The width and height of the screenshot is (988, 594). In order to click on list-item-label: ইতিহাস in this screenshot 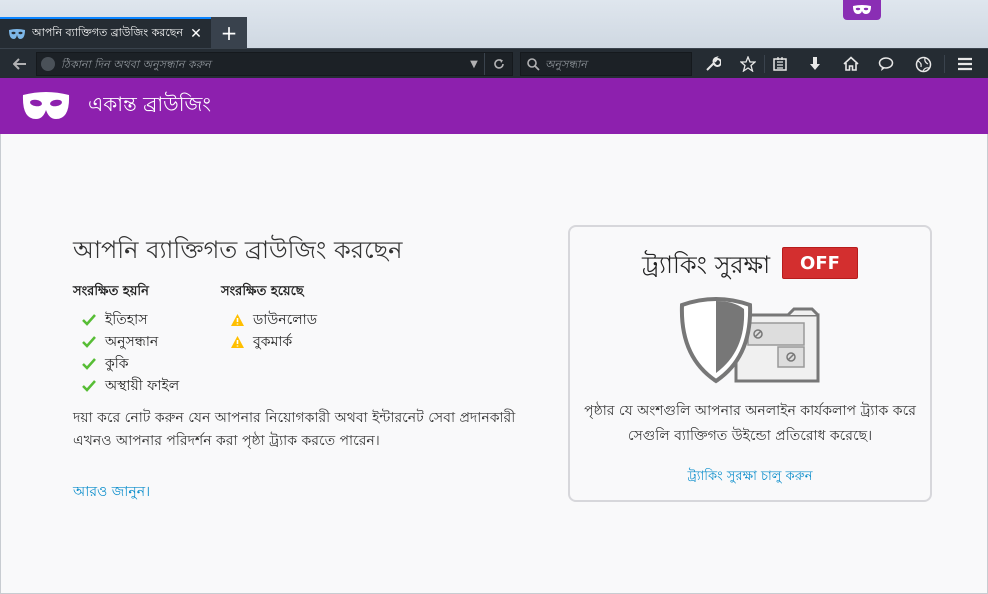, I will do `click(126, 320)`.